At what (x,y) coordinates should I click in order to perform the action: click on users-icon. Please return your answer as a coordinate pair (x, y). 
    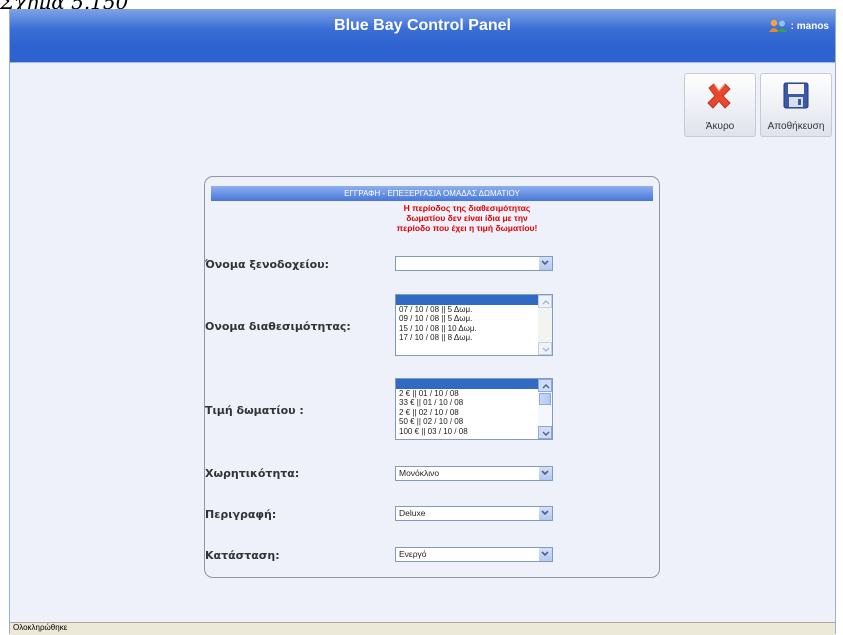
    Looking at the image, I should click on (778, 26).